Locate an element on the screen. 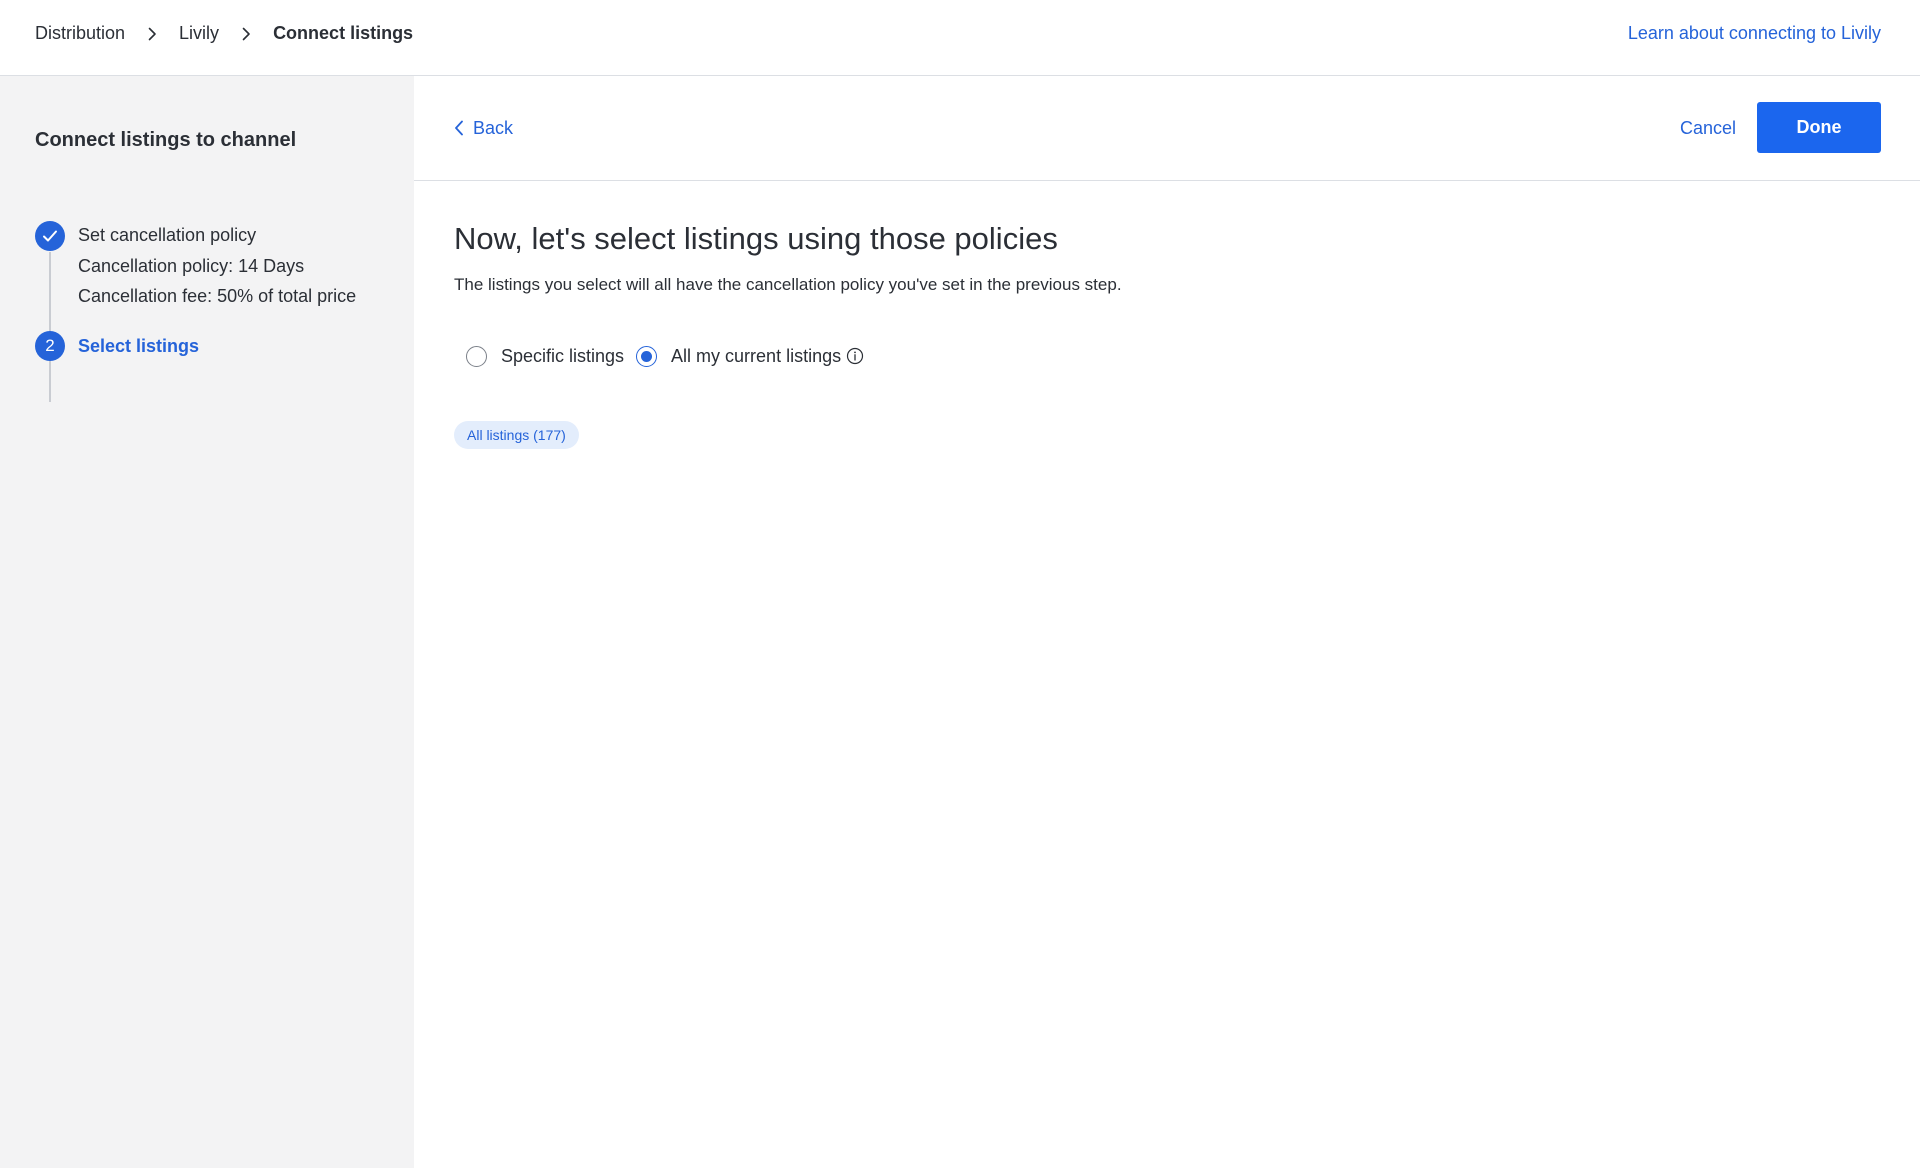 Image resolution: width=1920 pixels, height=1168 pixels. step-1-completed-badge is located at coordinates (50, 236).